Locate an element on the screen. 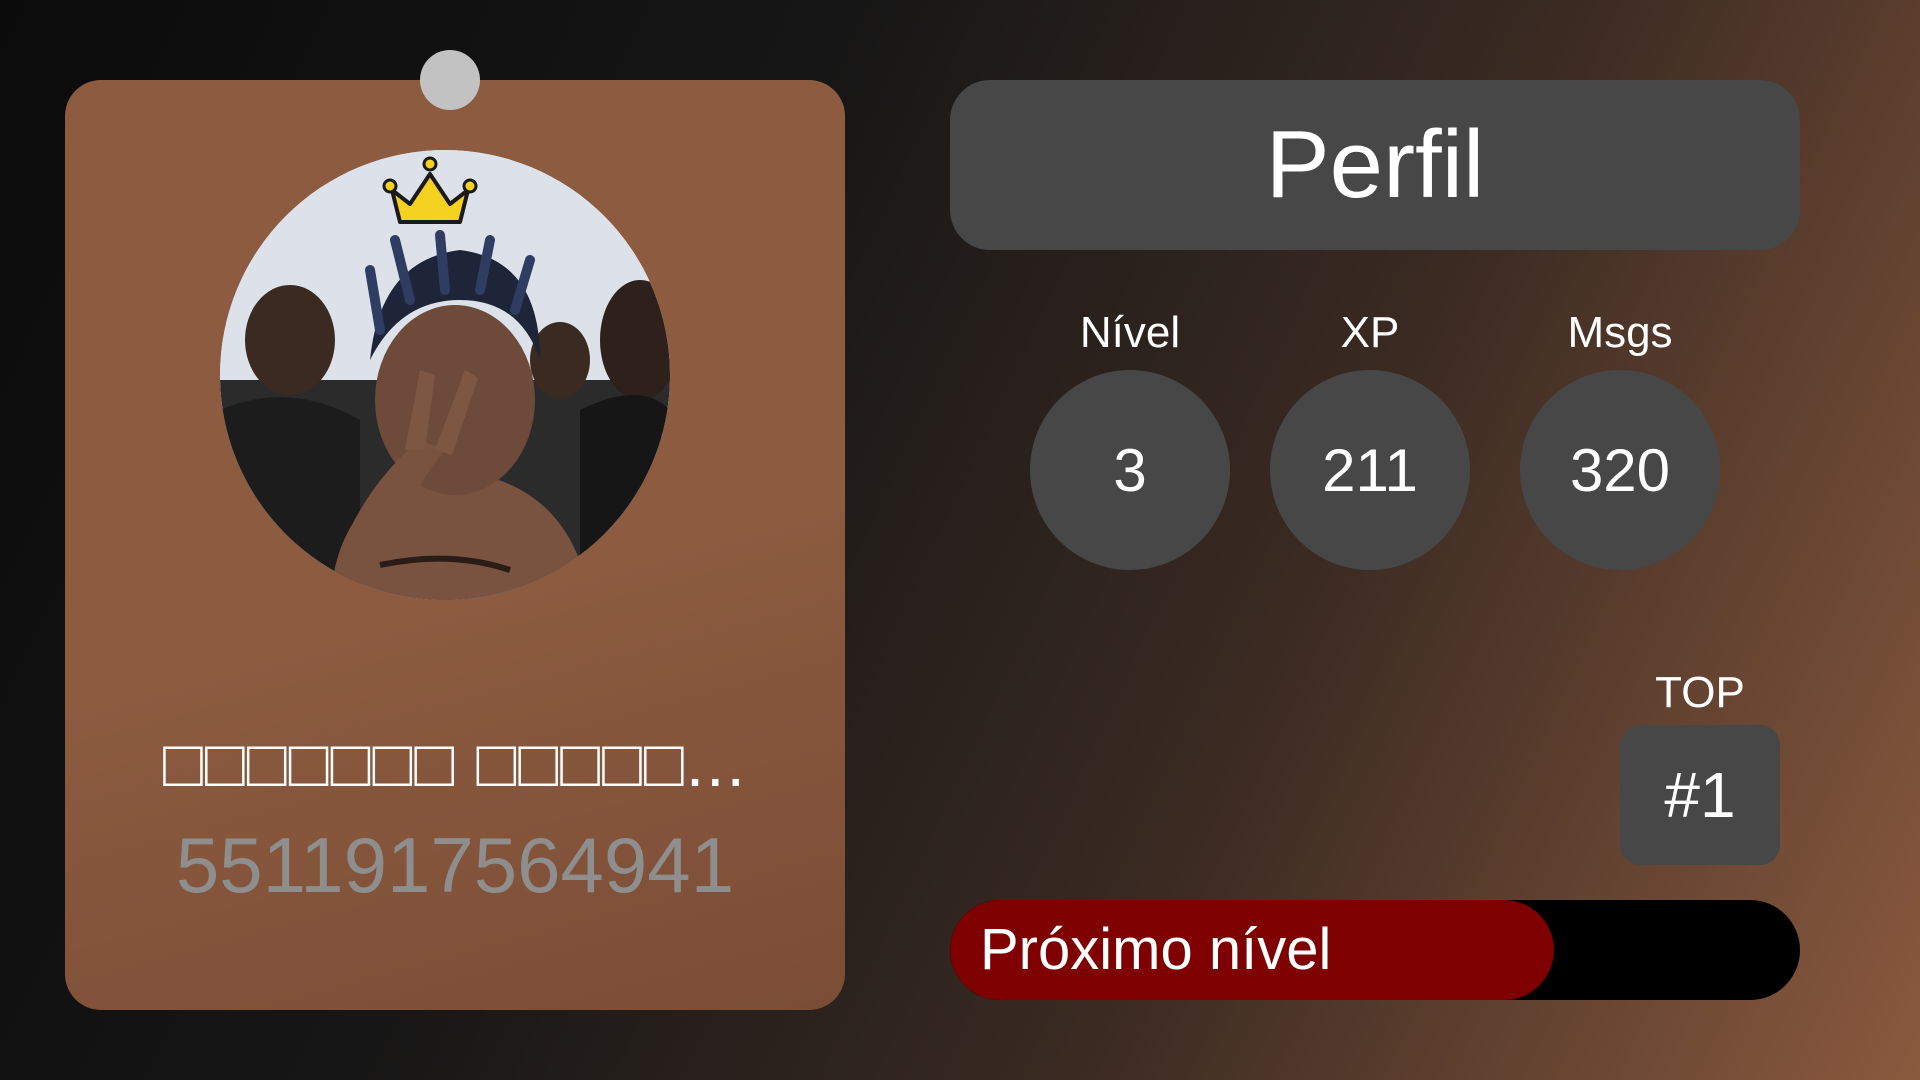 This screenshot has height=1080, width=1920. rank-label: TOP is located at coordinates (1700, 692).